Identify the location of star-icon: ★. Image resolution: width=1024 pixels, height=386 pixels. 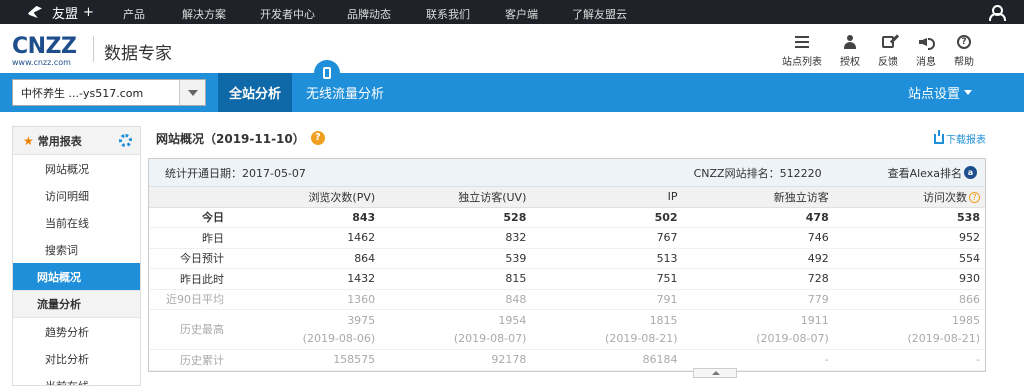
(28, 141).